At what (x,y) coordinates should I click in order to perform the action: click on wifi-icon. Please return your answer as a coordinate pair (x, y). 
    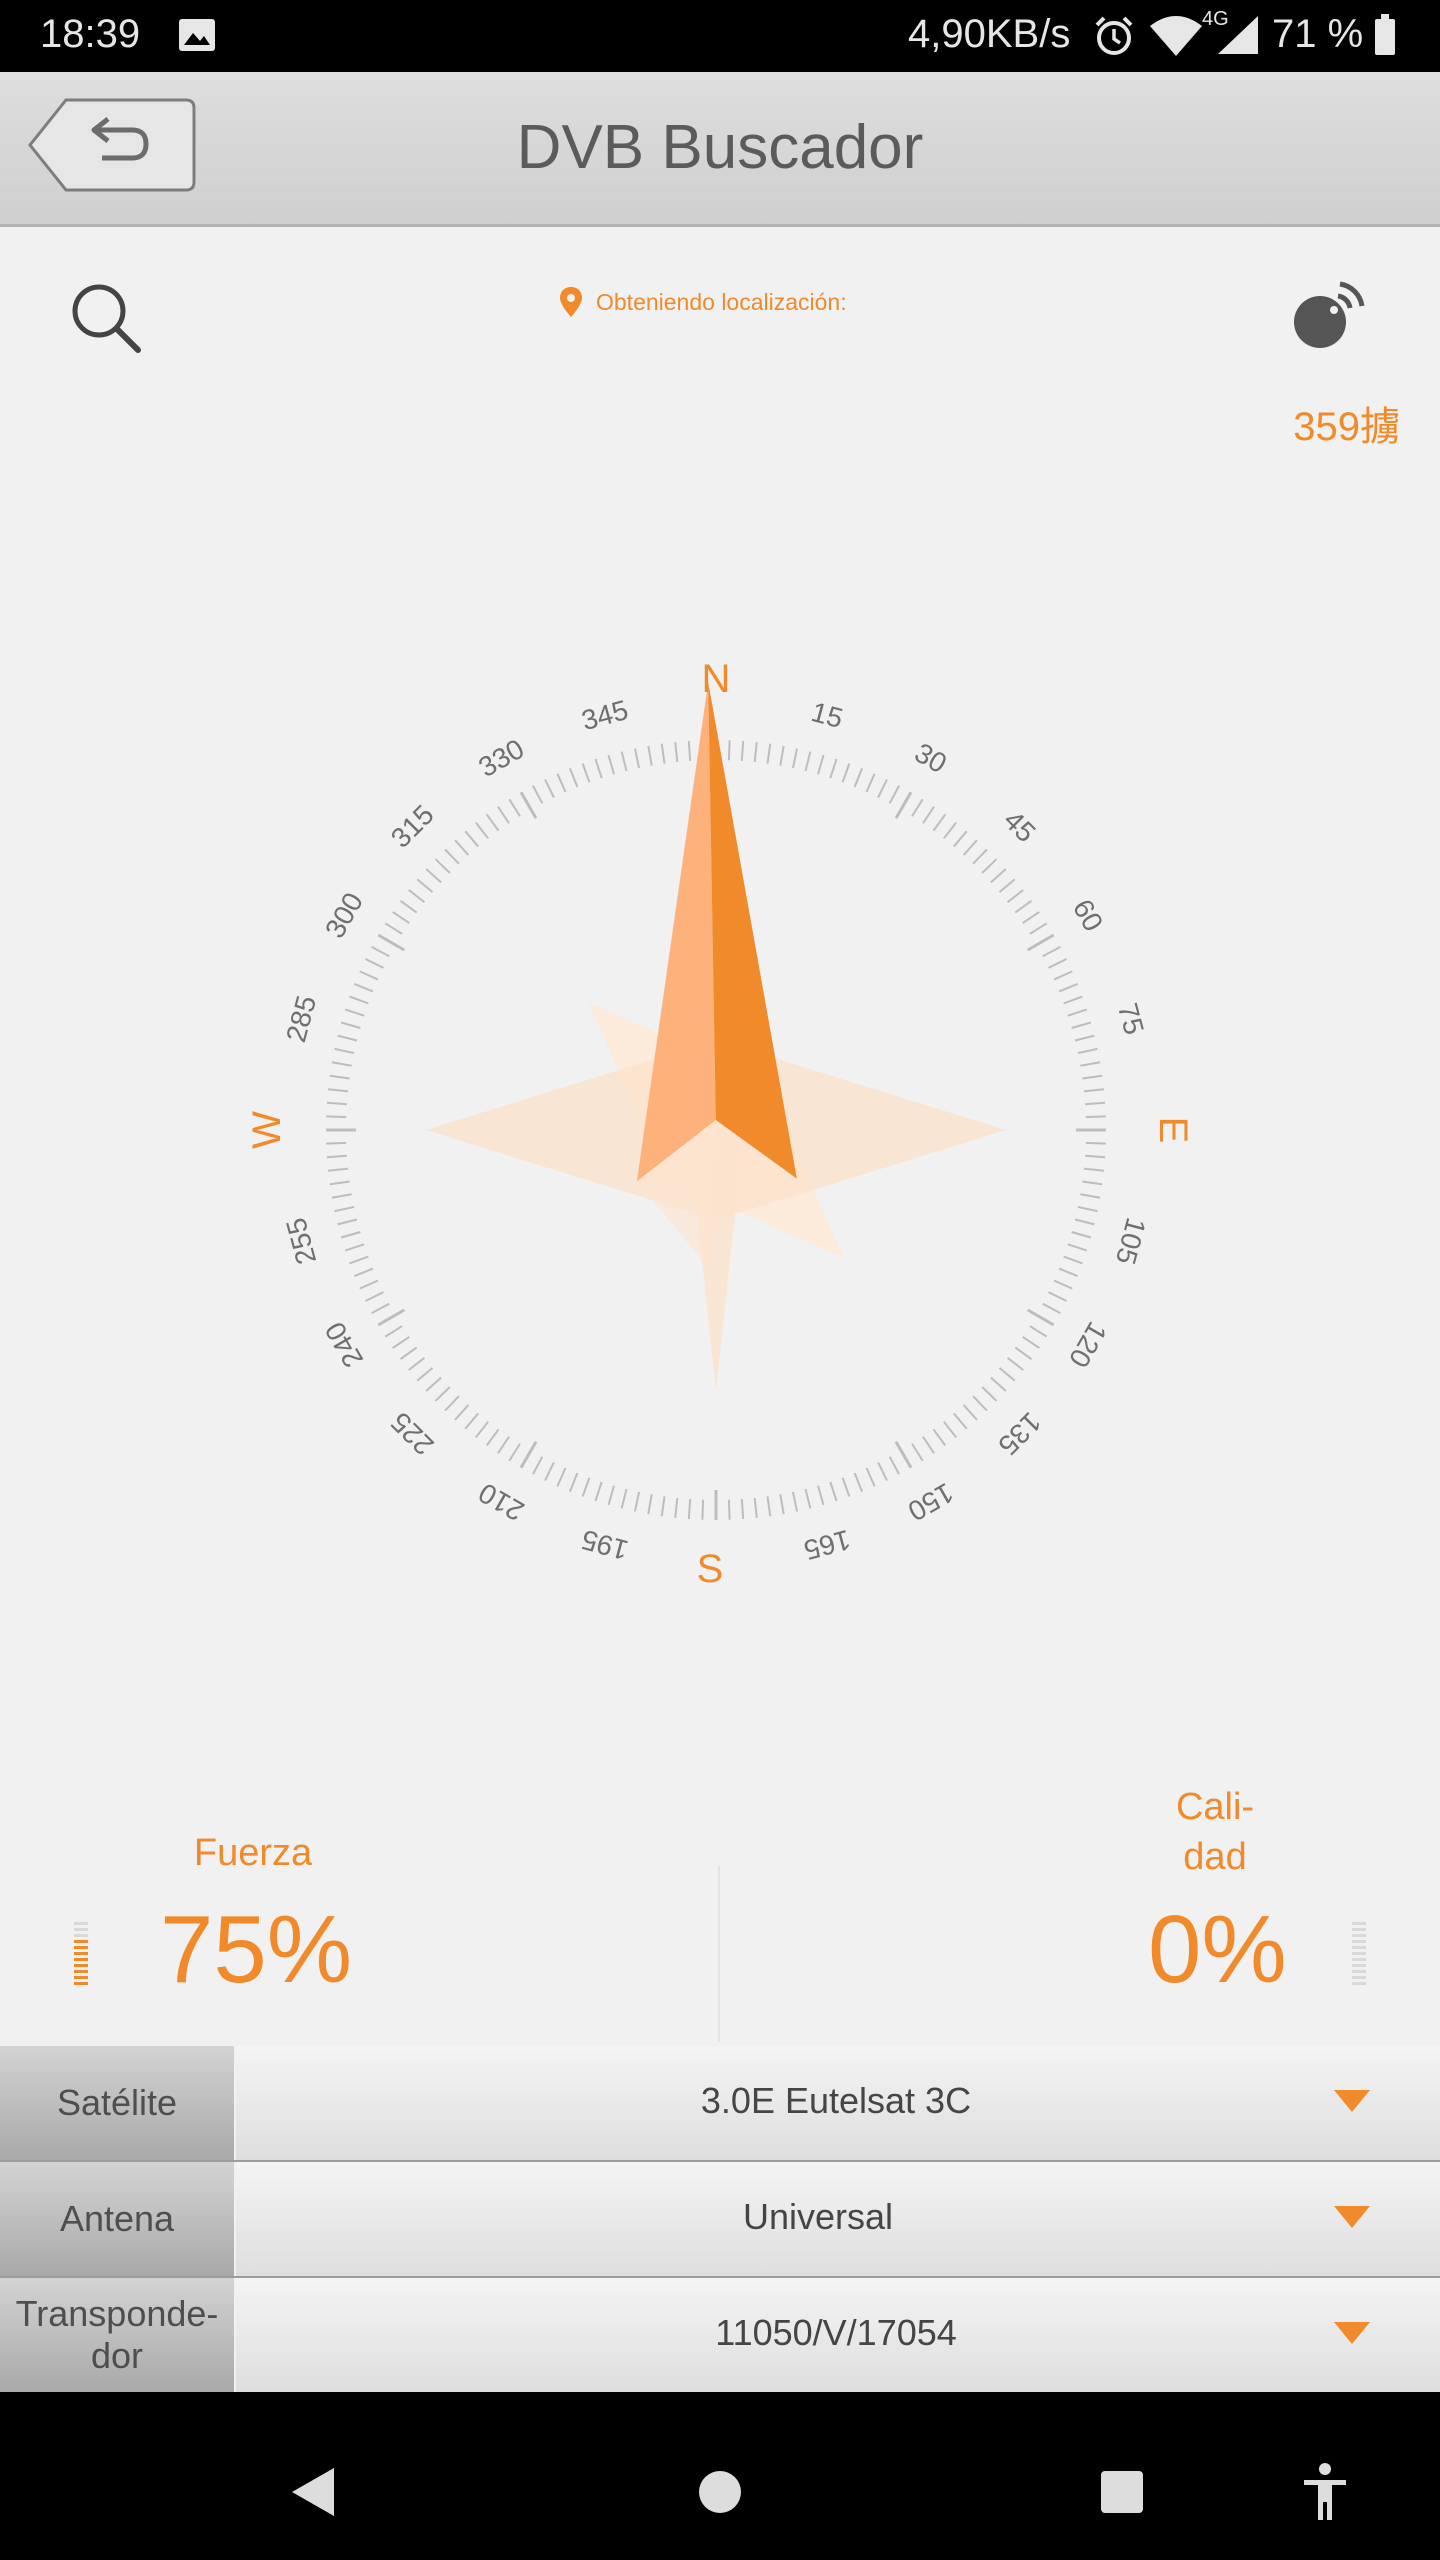
    Looking at the image, I should click on (1176, 36).